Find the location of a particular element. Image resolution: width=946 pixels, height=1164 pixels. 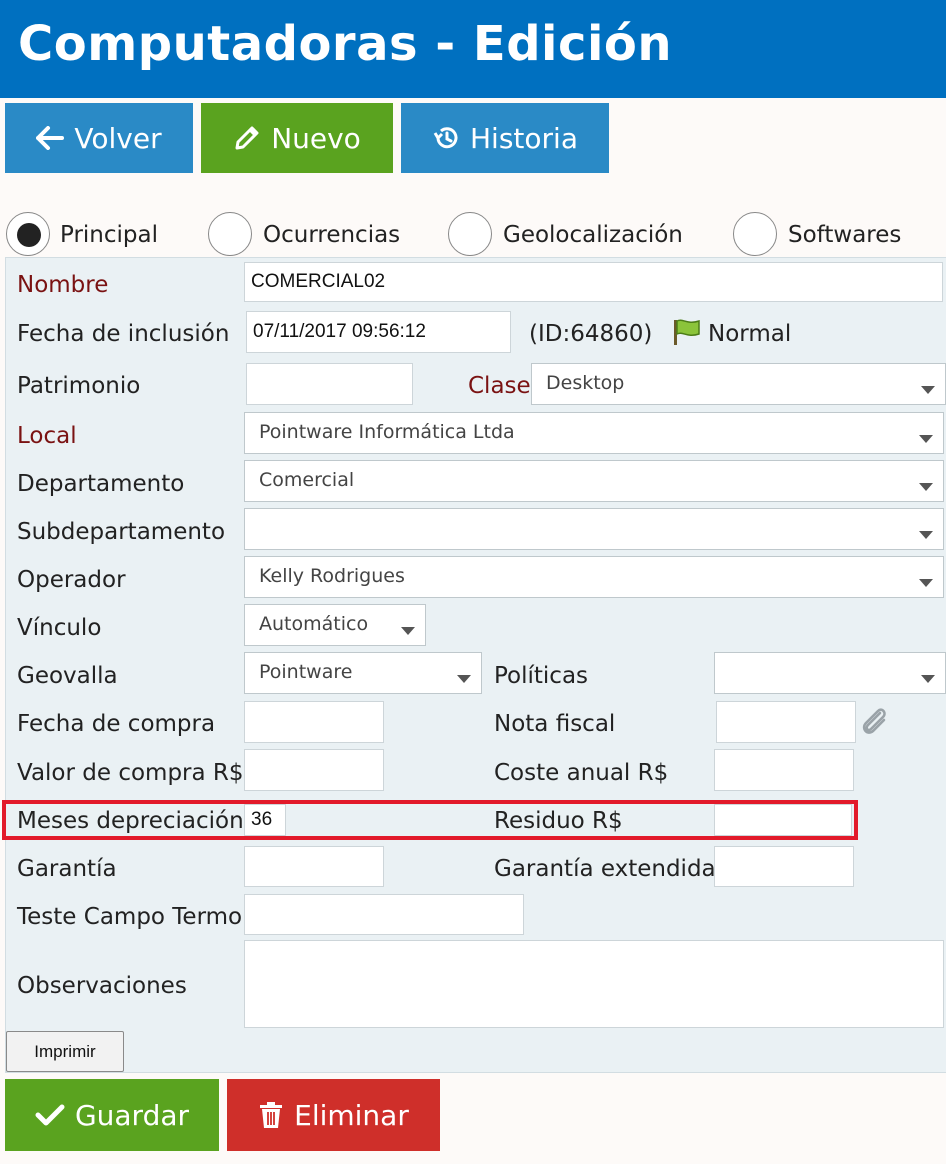

paperclip-icon is located at coordinates (874, 722).